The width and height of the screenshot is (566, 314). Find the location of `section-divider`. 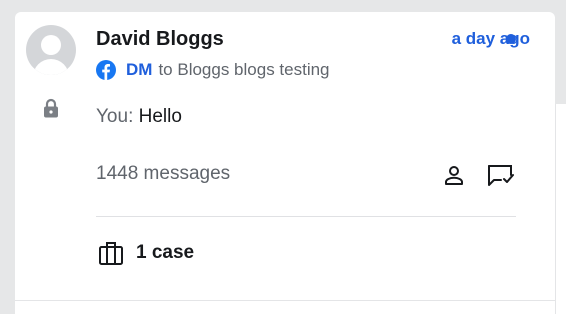

section-divider is located at coordinates (306, 216).